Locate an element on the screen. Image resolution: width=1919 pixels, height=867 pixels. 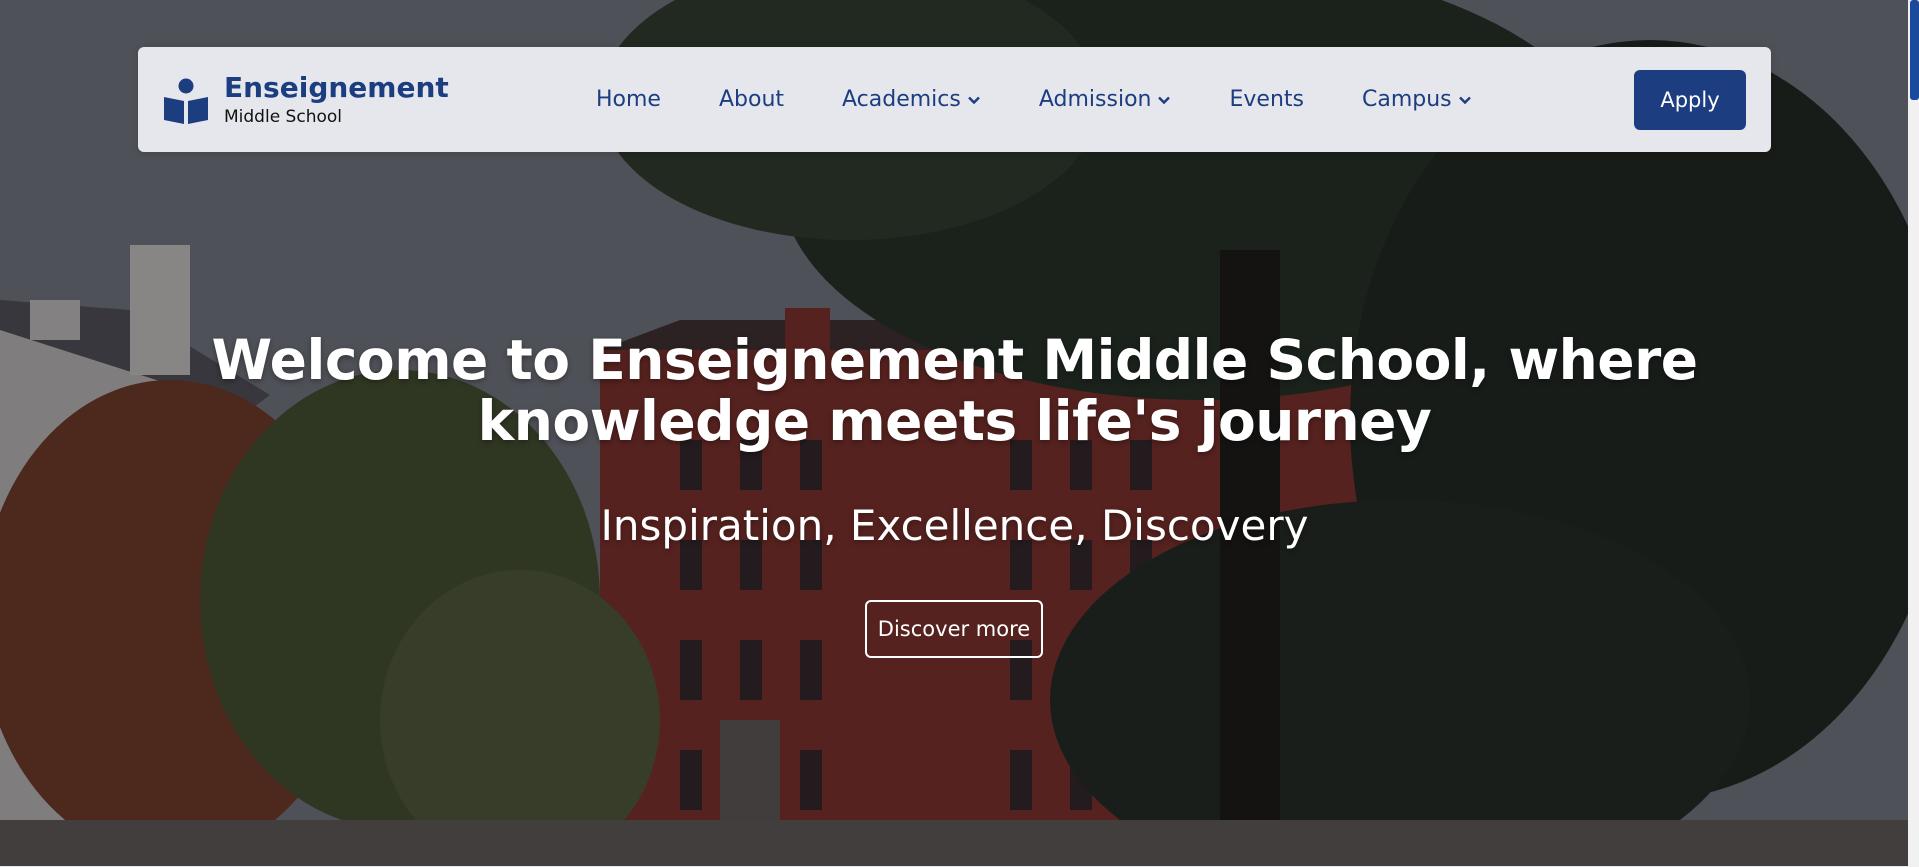
nav-item-label: Home is located at coordinates (628, 99).